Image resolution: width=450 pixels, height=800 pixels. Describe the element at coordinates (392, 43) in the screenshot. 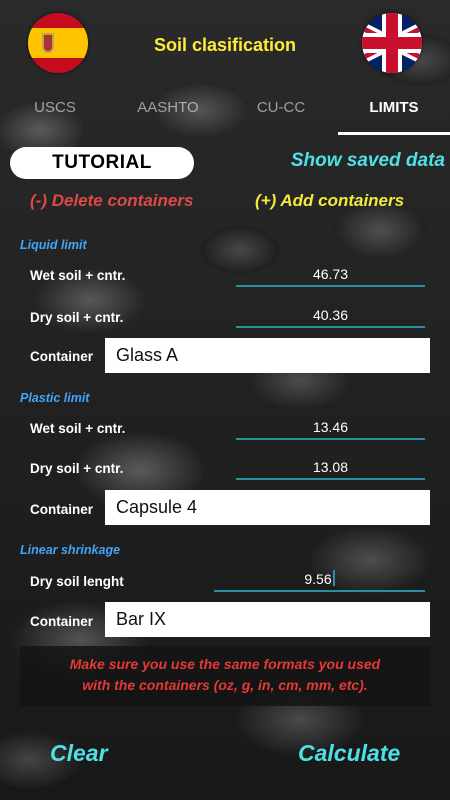

I see `uk-flag-icon` at that location.